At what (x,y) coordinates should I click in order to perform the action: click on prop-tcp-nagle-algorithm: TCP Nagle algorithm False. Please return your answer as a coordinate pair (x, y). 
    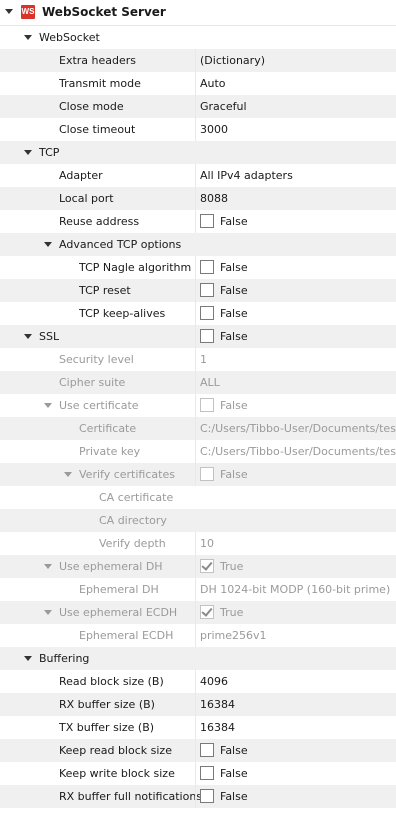
    Looking at the image, I should click on (198, 267).